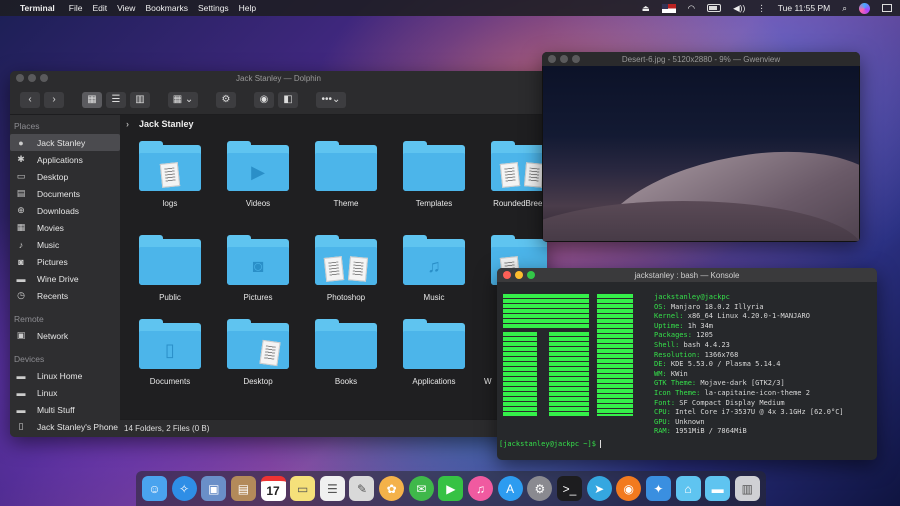 This screenshot has width=900, height=506. Describe the element at coordinates (550, 444) in the screenshot. I see `prompt: [jackstanley@jackpc ~]$` at that location.